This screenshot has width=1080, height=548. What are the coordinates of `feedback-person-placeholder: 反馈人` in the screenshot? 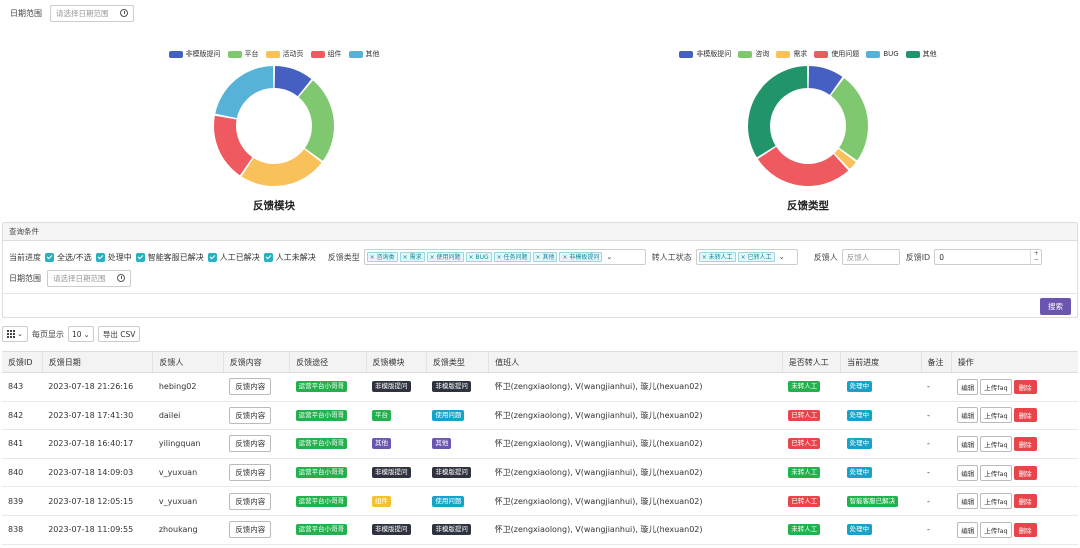 It's located at (858, 257).